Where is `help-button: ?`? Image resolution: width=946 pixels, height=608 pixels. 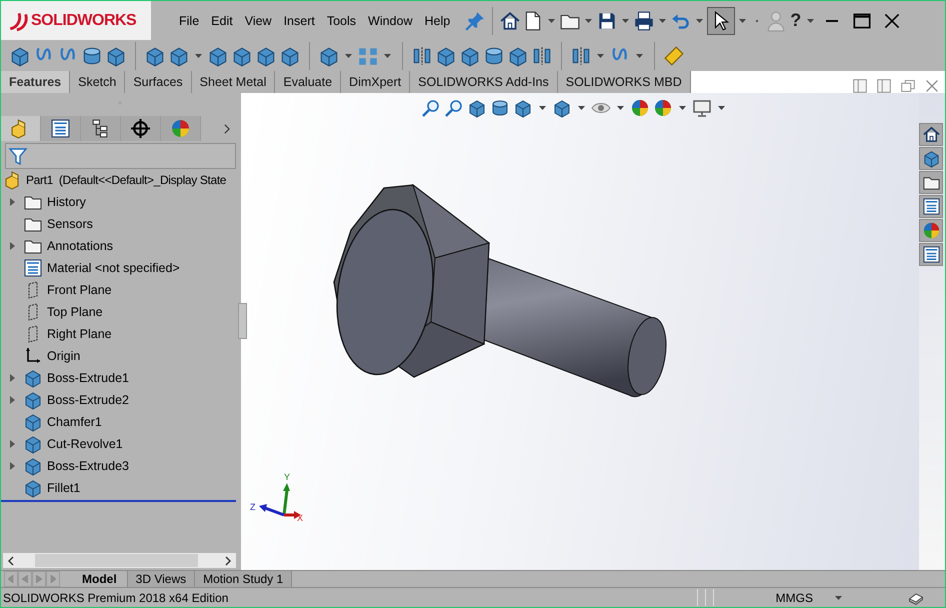
help-button: ? is located at coordinates (796, 20).